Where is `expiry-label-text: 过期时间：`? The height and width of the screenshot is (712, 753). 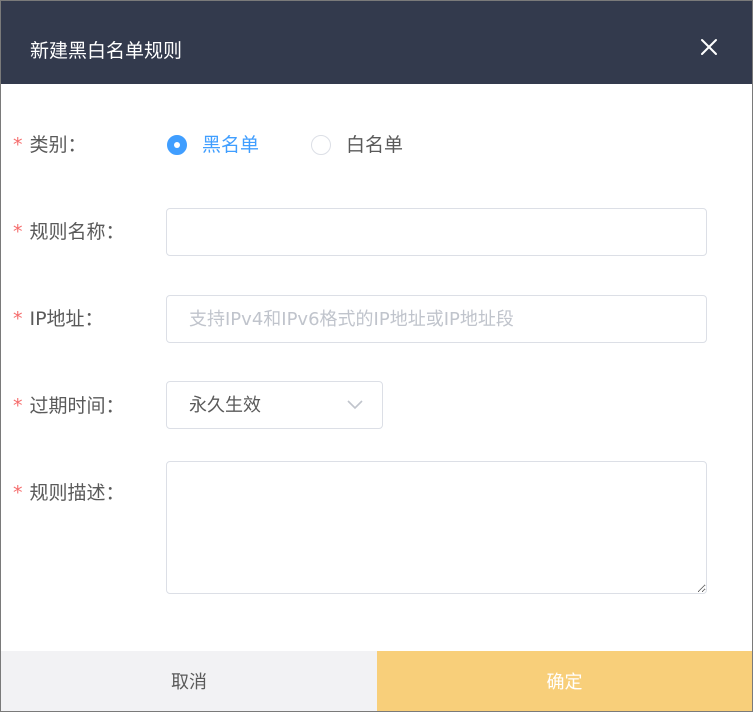
expiry-label-text: 过期时间： is located at coordinates (77, 406).